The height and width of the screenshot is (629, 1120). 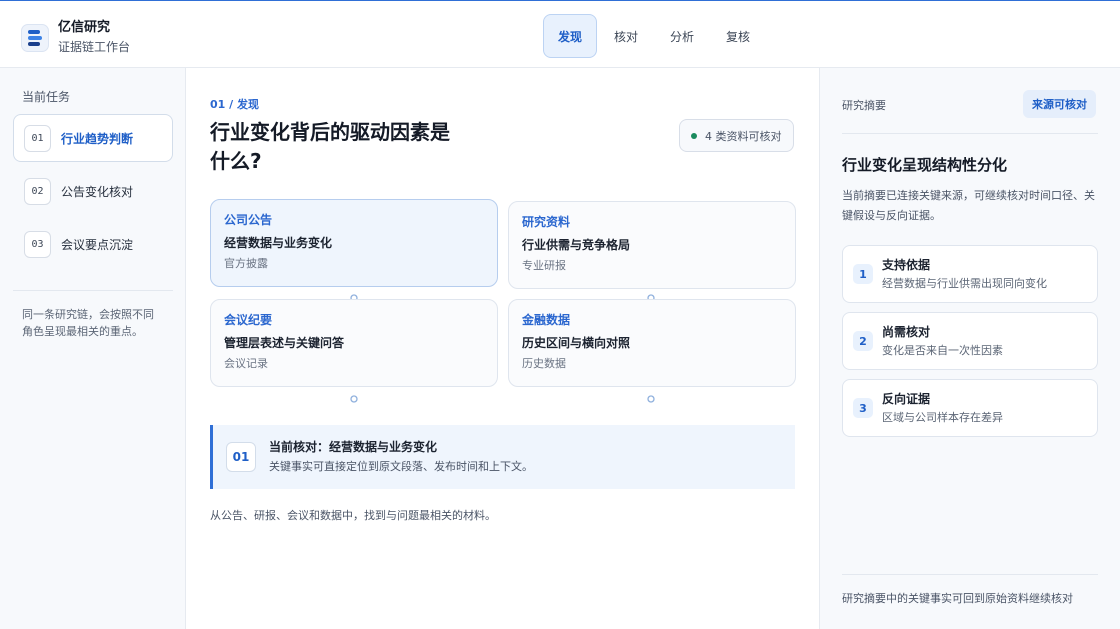 What do you see at coordinates (863, 408) in the screenshot?
I see `point-number: 3` at bounding box center [863, 408].